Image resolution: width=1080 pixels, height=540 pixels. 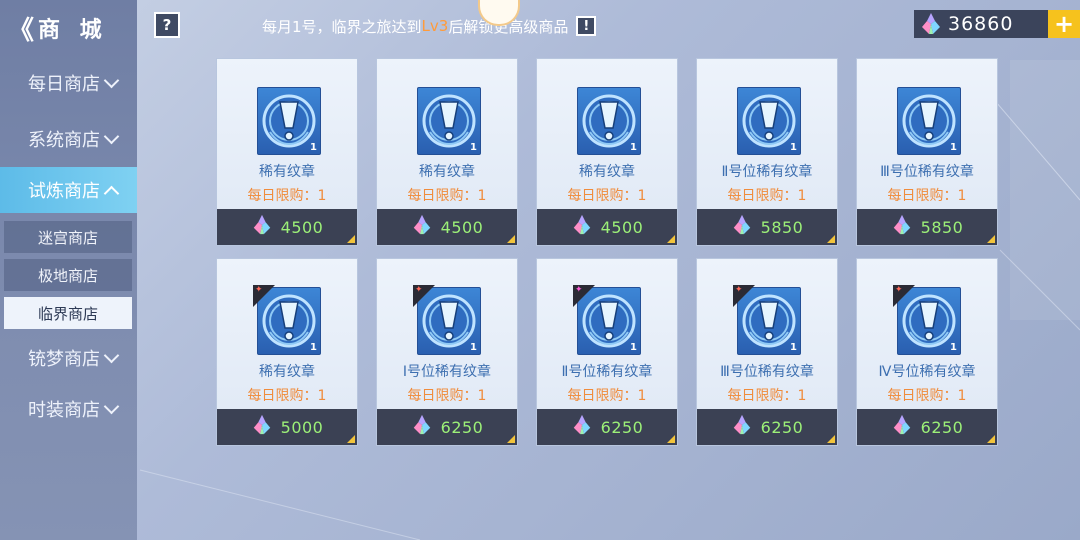 What do you see at coordinates (287, 427) in the screenshot?
I see `price-bar: 5000` at bounding box center [287, 427].